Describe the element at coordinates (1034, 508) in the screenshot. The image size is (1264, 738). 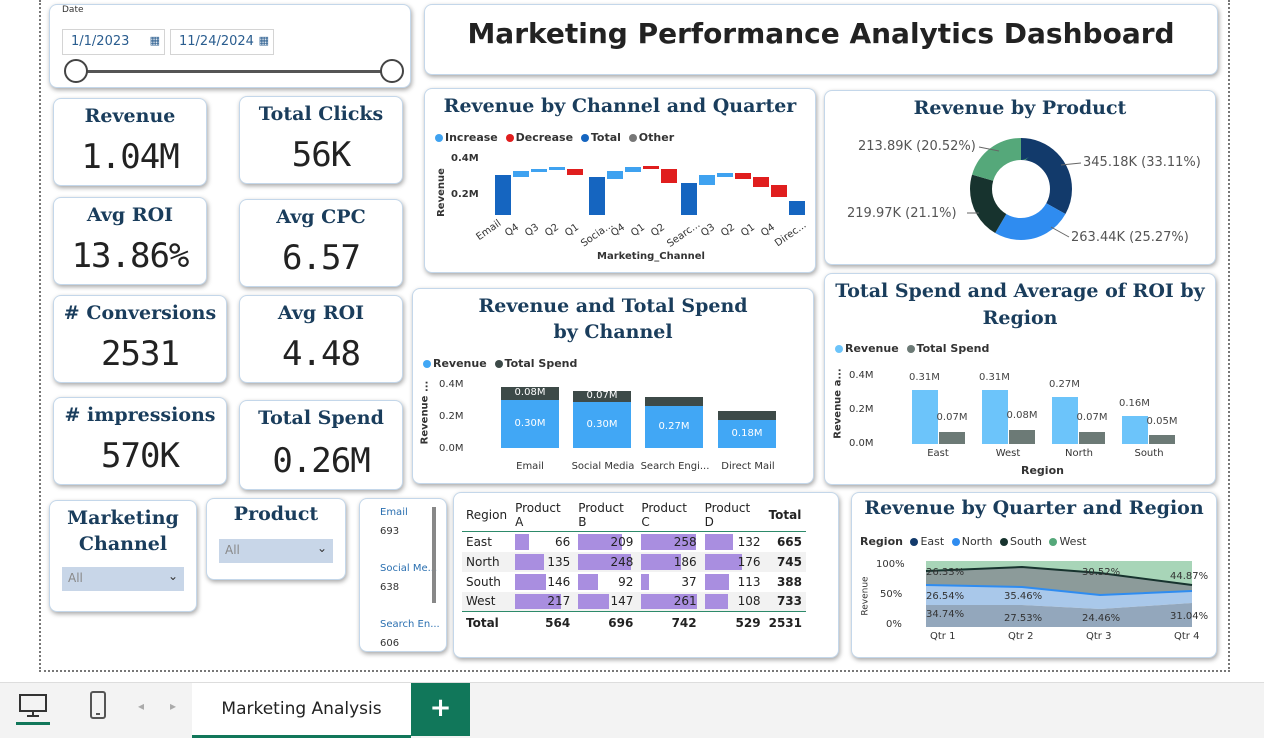
I see `chart-title: Revenue by Quarter and Region` at that location.